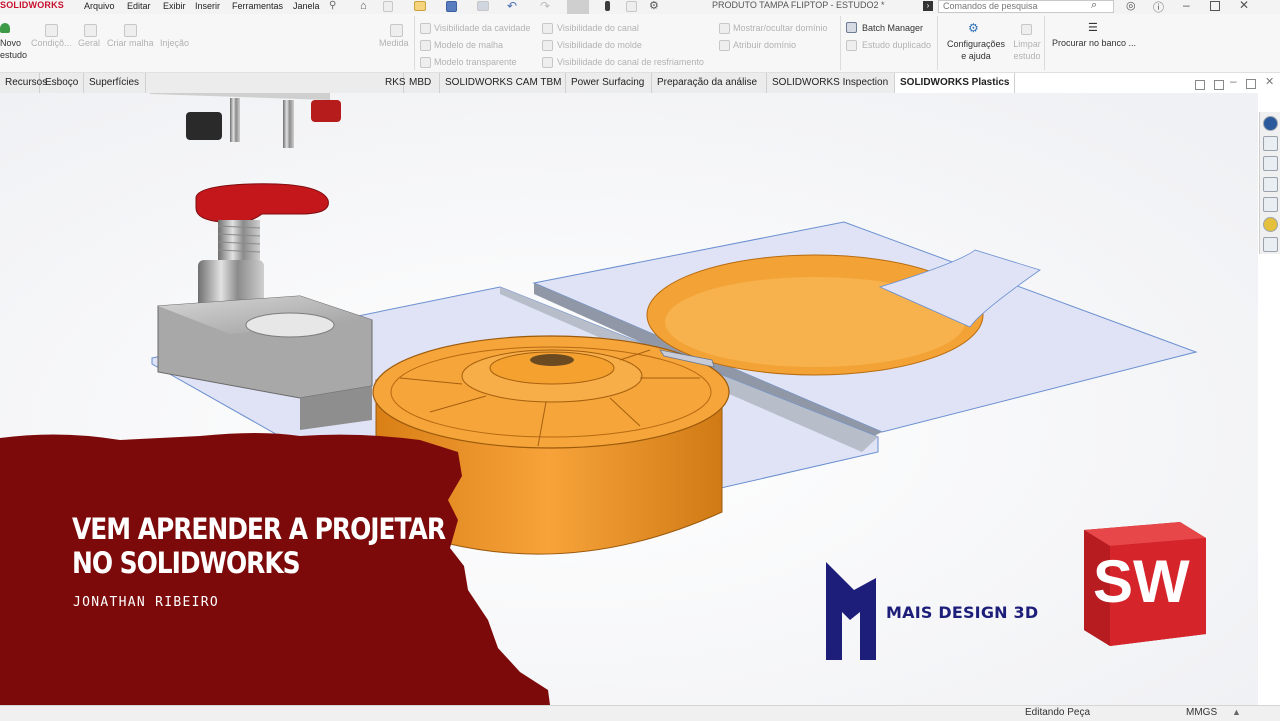  I want to click on command-search-icon: ›, so click(928, 6).